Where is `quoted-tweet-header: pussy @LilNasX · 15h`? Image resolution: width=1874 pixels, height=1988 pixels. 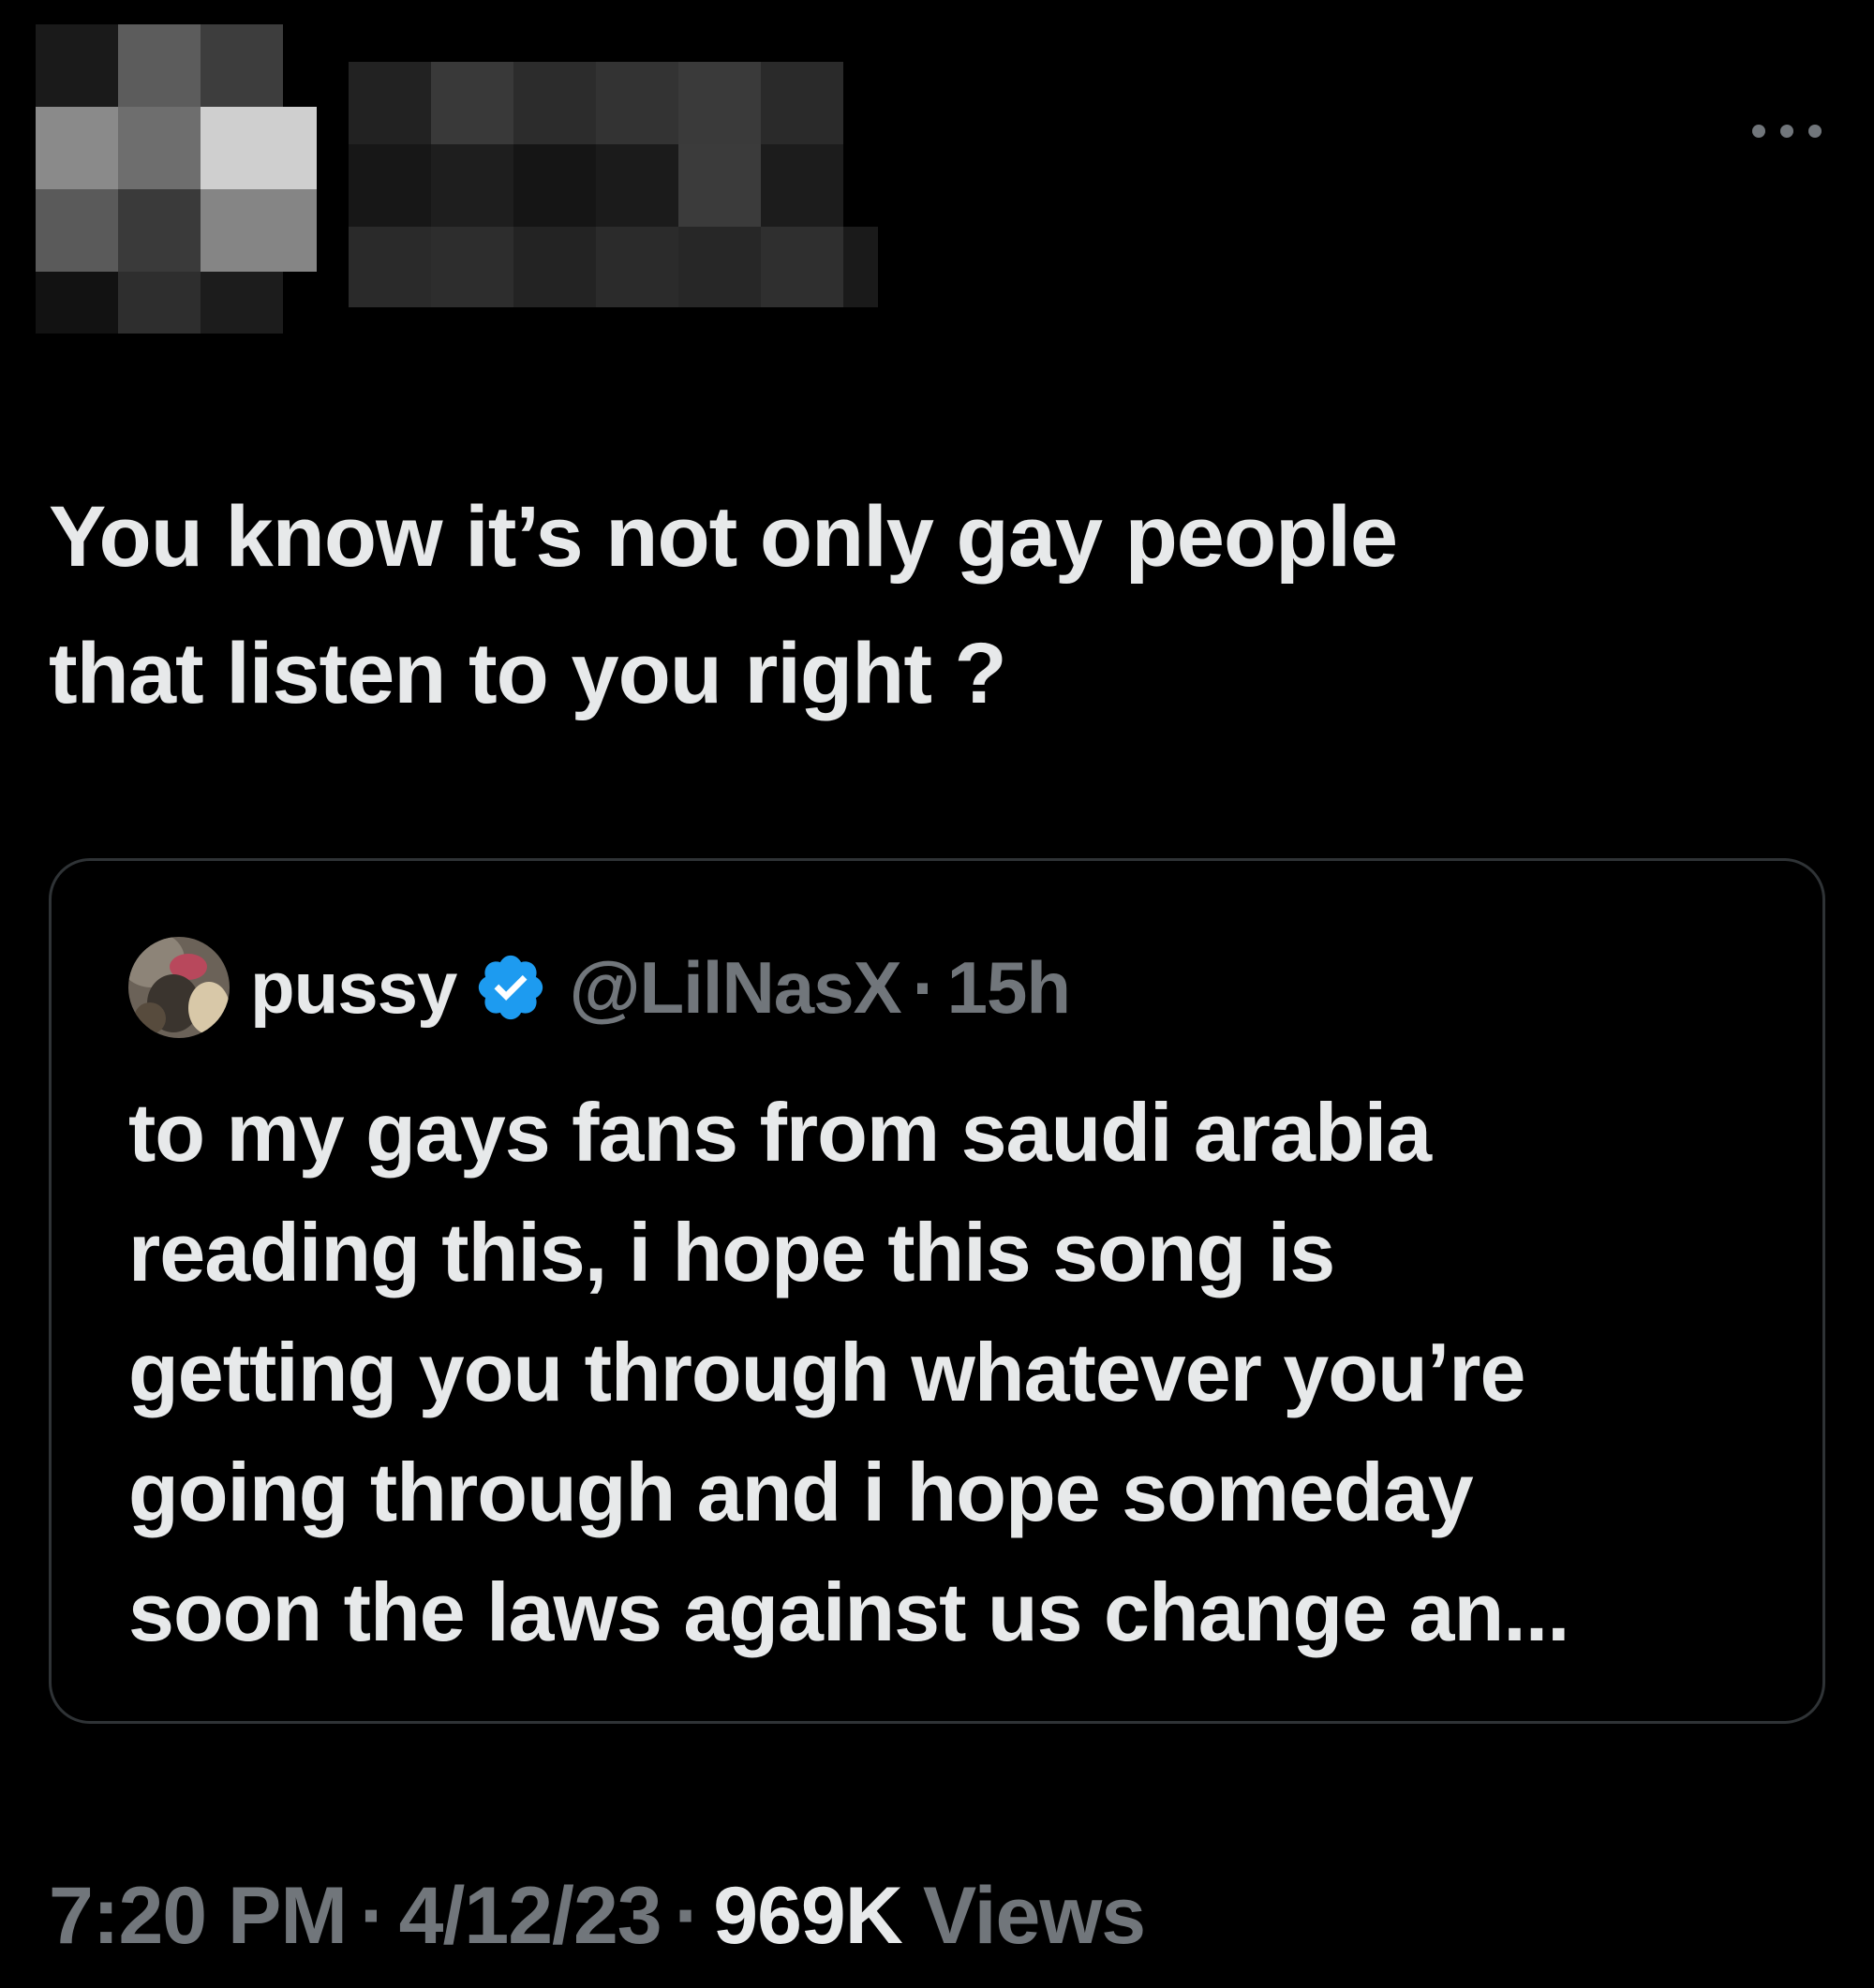
quoted-tweet-header: pussy @LilNasX · 15h is located at coordinates (599, 987).